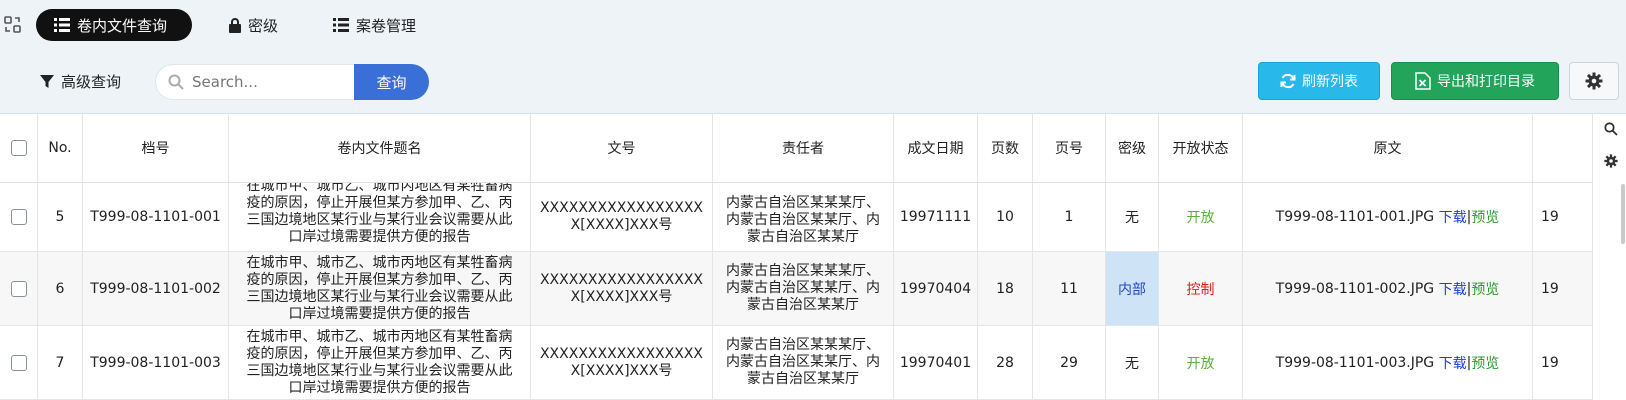 The image size is (1626, 400). Describe the element at coordinates (156, 217) in the screenshot. I see `cell-code: T999-08-1101-001` at that location.